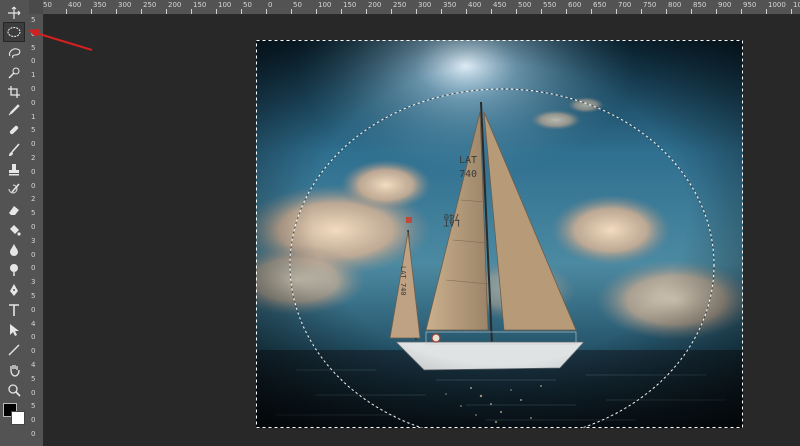 The image size is (800, 446). Describe the element at coordinates (14, 13) in the screenshot. I see `move-tool` at that location.